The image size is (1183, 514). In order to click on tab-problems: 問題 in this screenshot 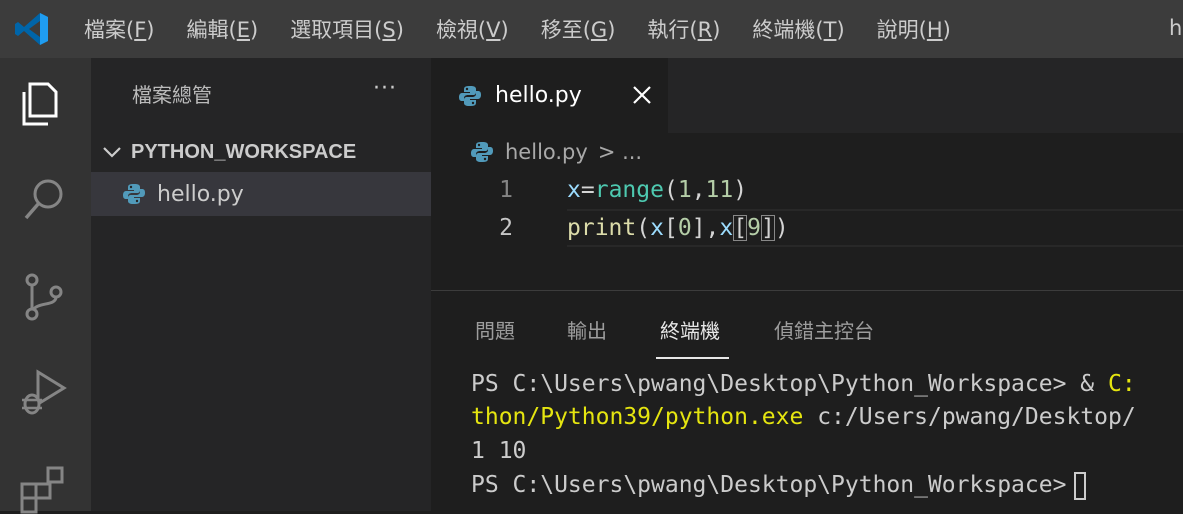, I will do `click(495, 329)`.